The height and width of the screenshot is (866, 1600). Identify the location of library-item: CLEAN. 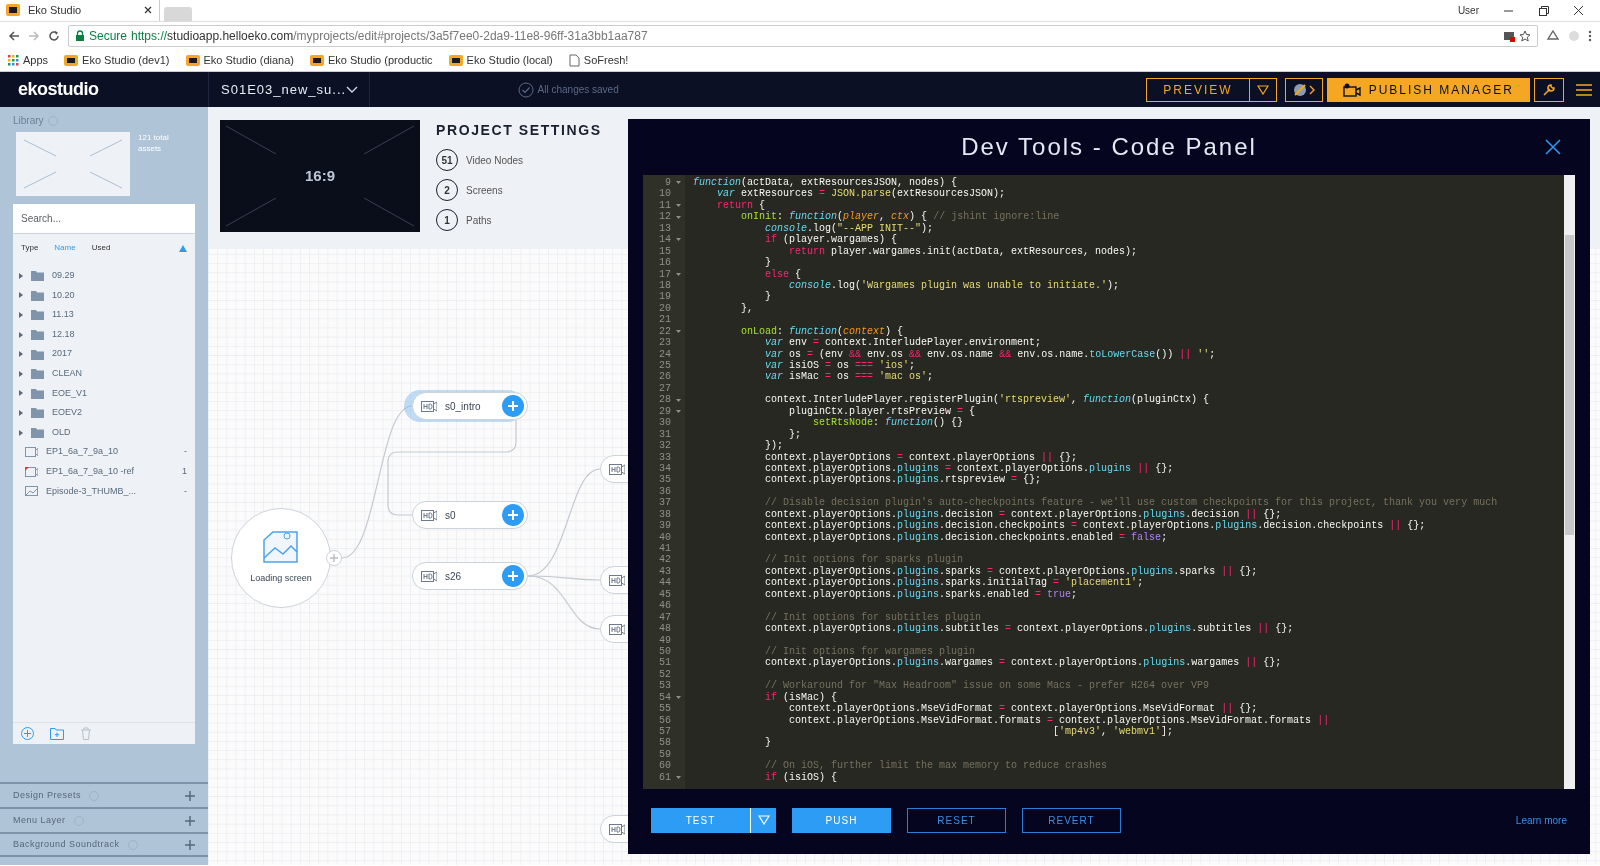
(104, 373).